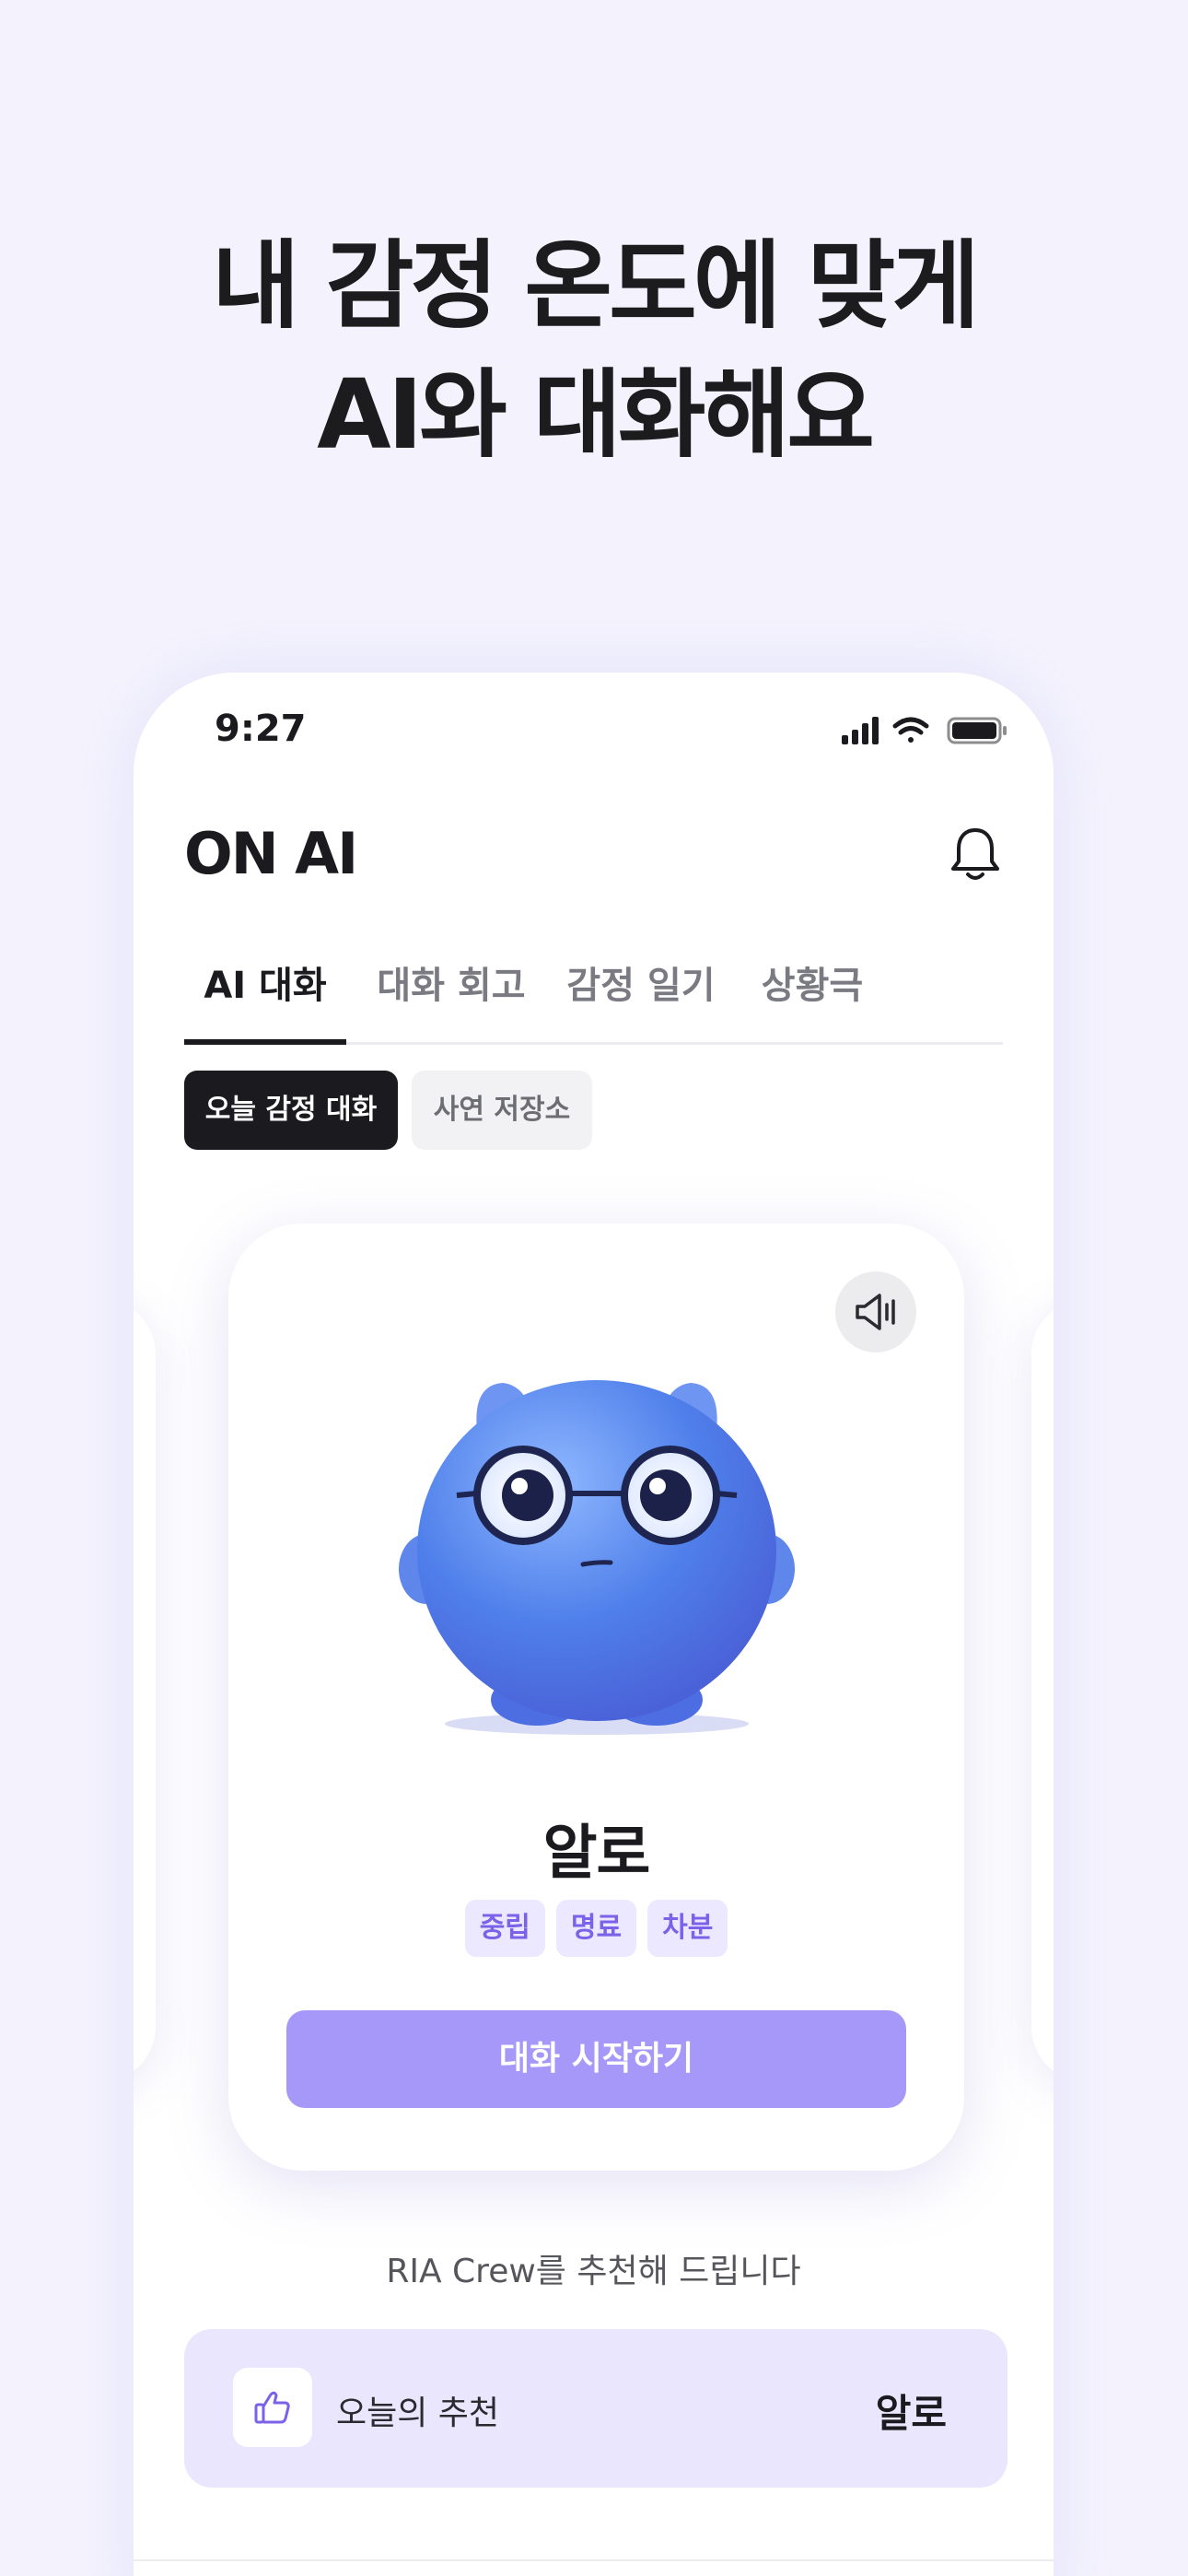  Describe the element at coordinates (596, 1854) in the screenshot. I see `character-name: 알로` at that location.